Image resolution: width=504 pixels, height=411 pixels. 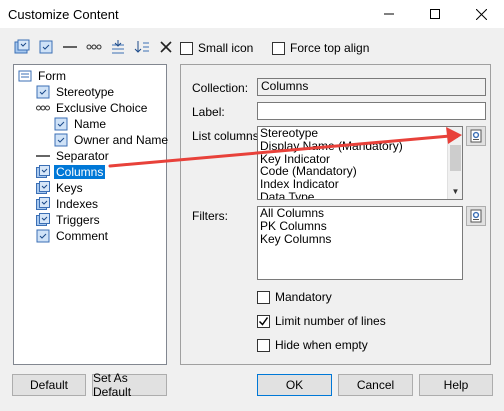 I want to click on tree-item-form: Form, so click(x=43, y=76).